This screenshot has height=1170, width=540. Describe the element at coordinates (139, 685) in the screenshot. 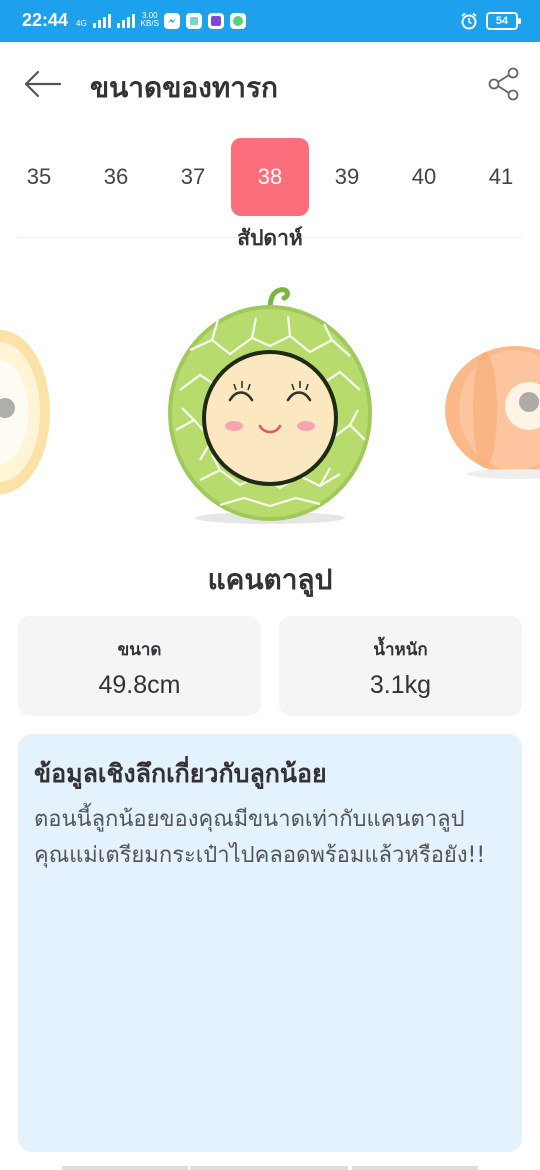

I see `size-value: 49.8cm` at that location.